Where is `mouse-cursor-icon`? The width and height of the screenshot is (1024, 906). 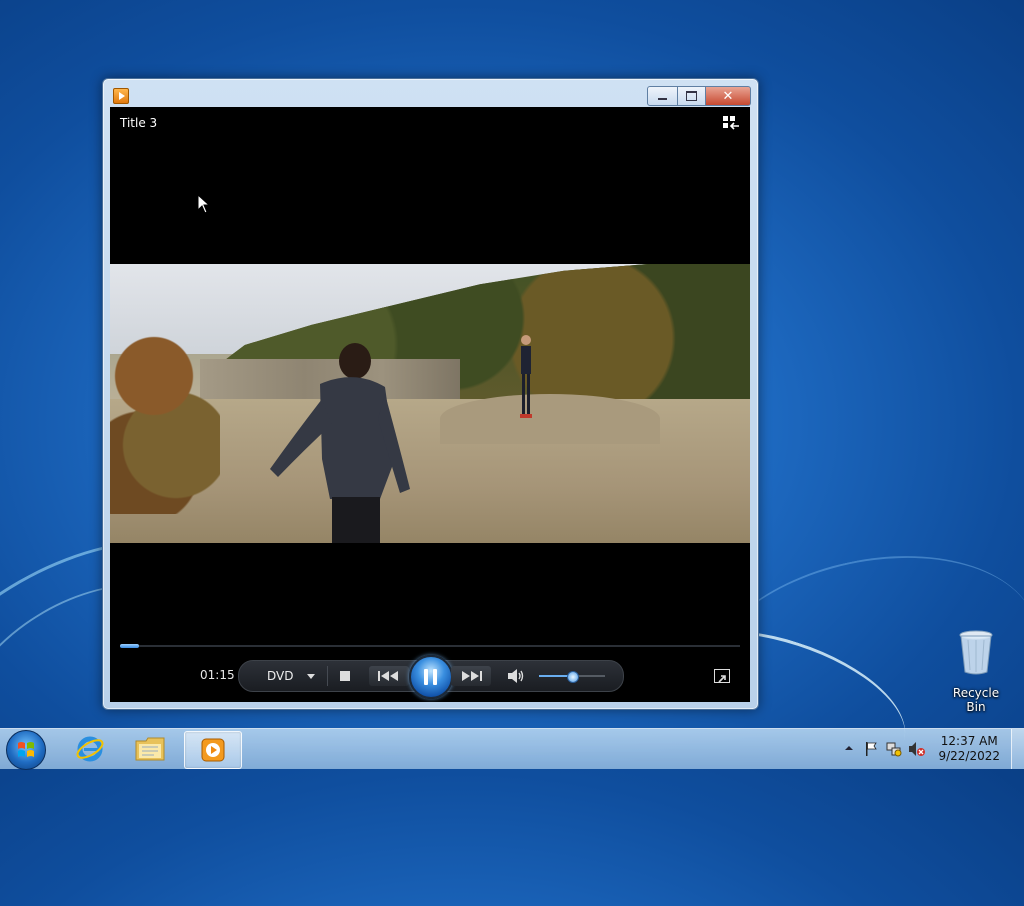
mouse-cursor-icon is located at coordinates (204, 204).